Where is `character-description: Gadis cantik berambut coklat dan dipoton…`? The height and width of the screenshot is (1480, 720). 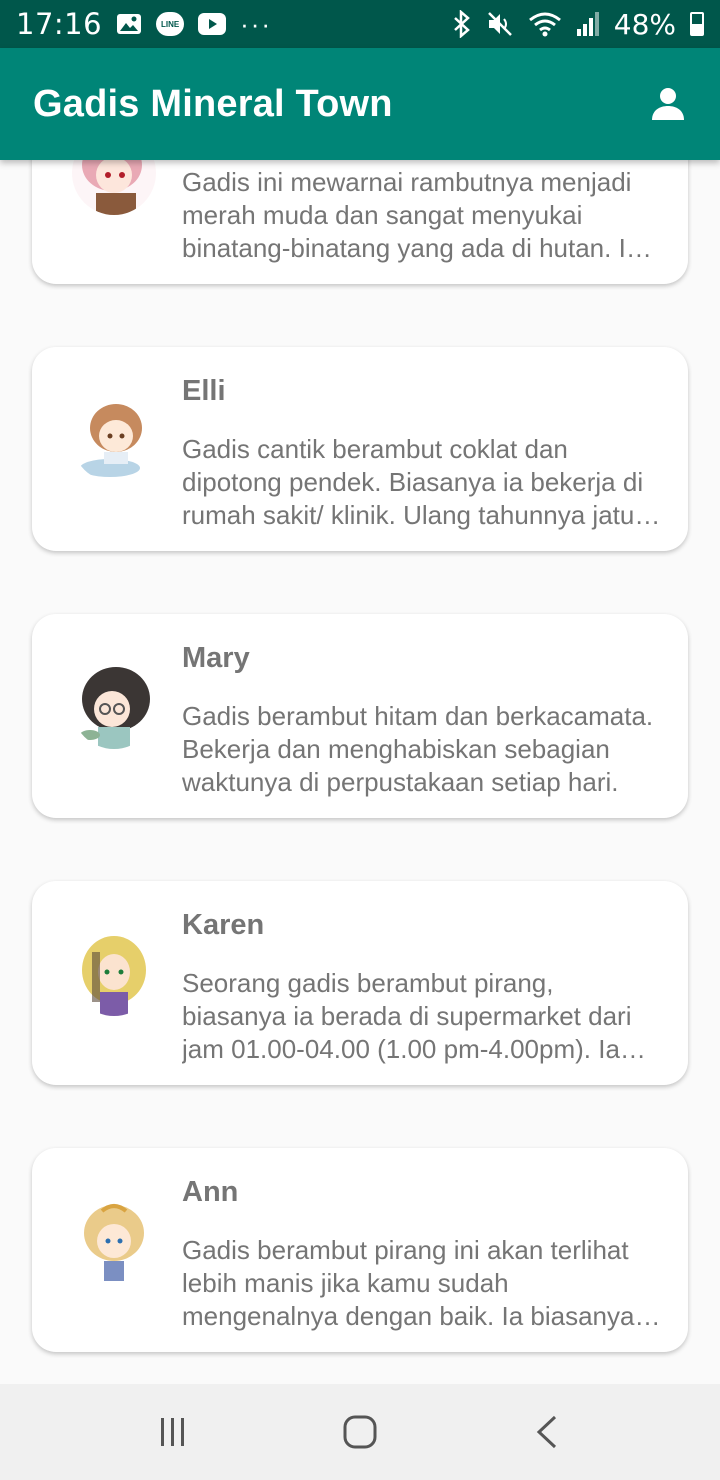 character-description: Gadis cantik berambut coklat dan dipoton… is located at coordinates (415, 482).